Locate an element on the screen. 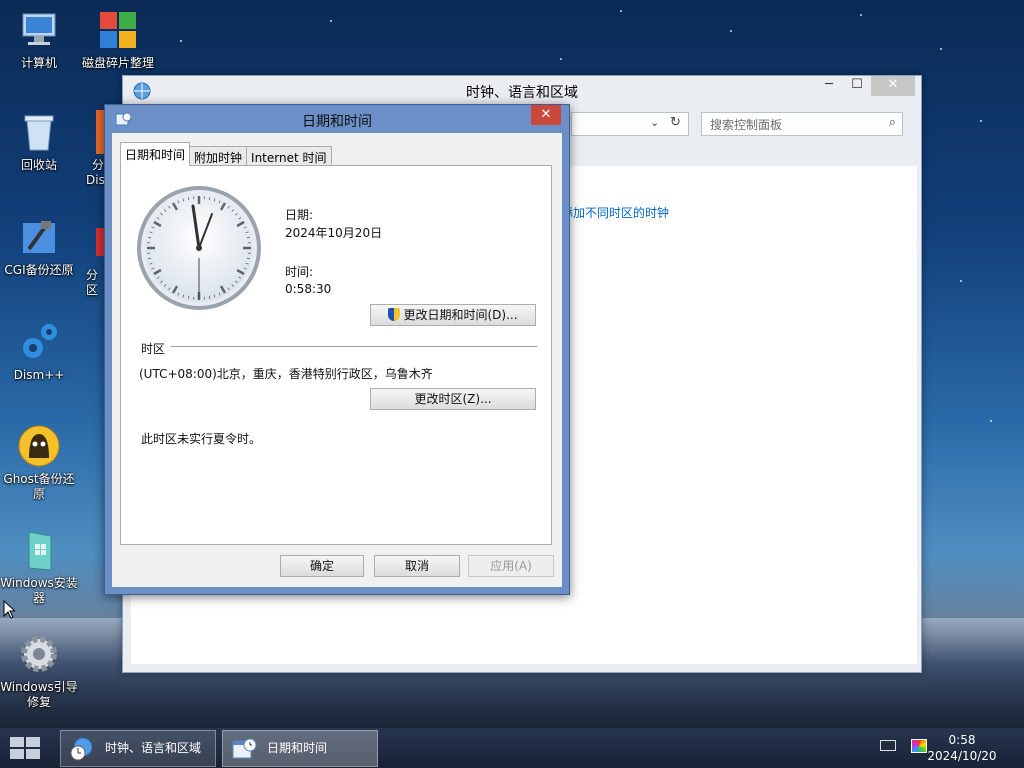 This screenshot has height=768, width=1024. defrag-icon is located at coordinates (118, 30).